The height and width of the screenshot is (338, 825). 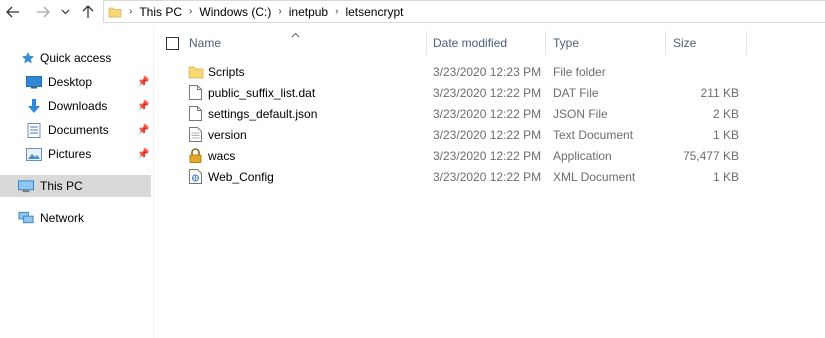 What do you see at coordinates (61, 186) in the screenshot?
I see `sidebar-item-label: This PC` at bounding box center [61, 186].